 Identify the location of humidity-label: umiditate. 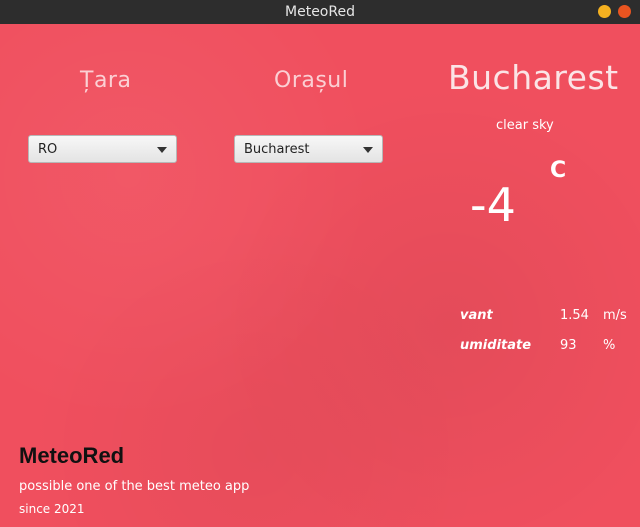
(496, 345).